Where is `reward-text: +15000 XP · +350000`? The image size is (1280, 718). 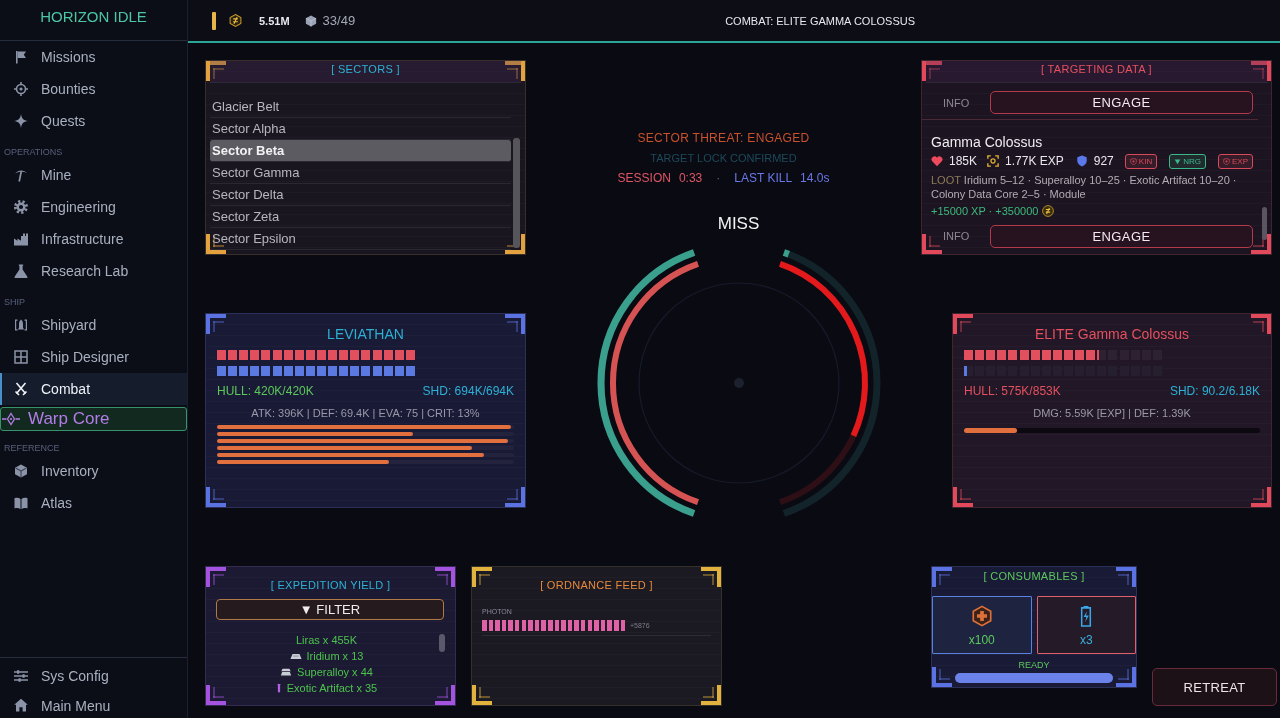
reward-text: +15000 XP · +350000 is located at coordinates (985, 211).